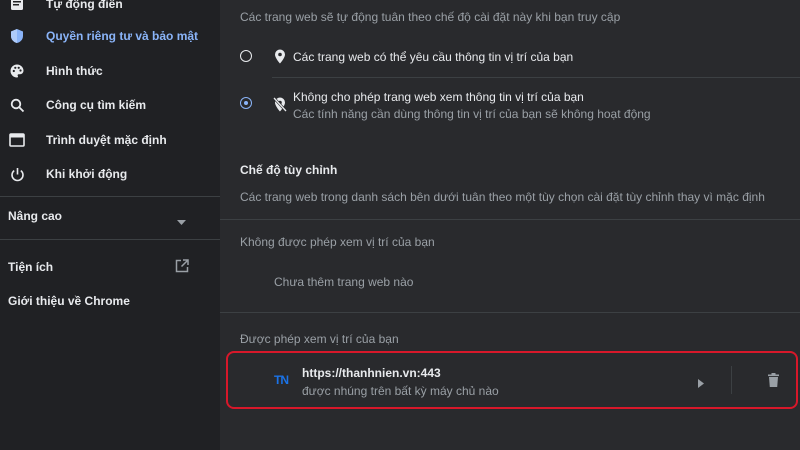  I want to click on search-icon, so click(17, 105).